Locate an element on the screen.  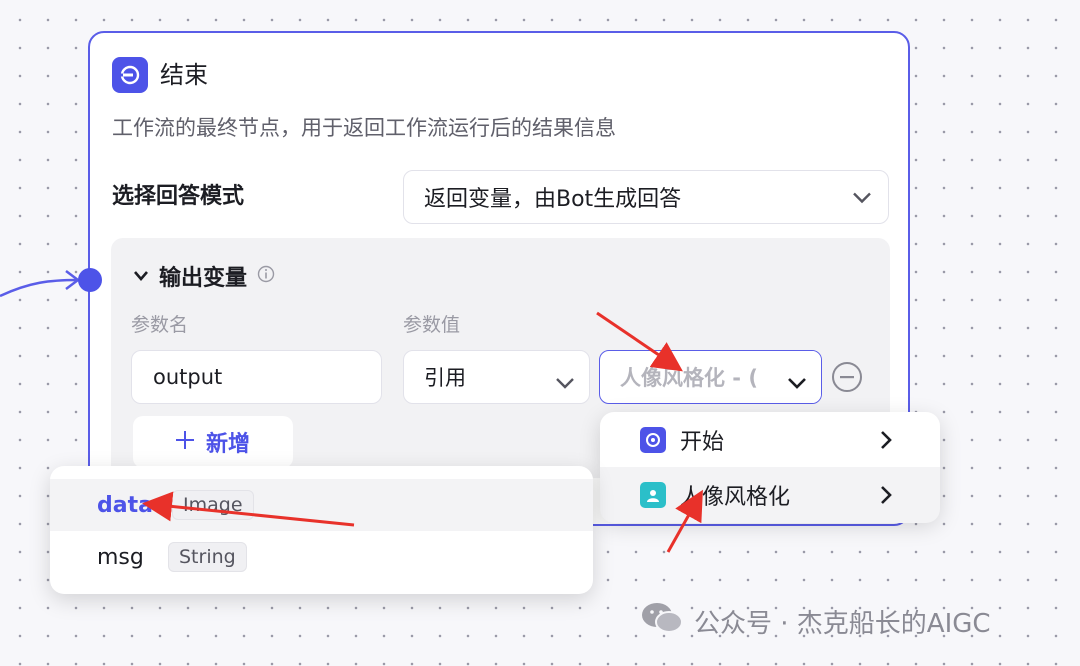
answer-mode-value: 返回变量，由Bot生成回答 is located at coordinates (553, 199).